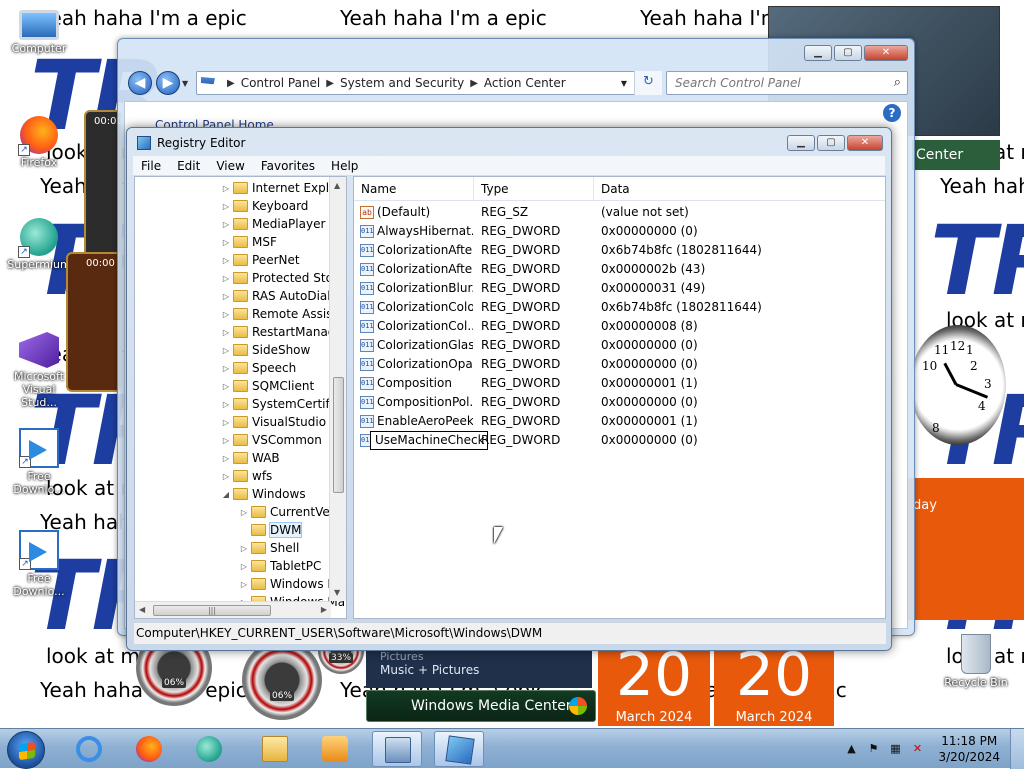  I want to click on tree-item: DWM, so click(271, 530).